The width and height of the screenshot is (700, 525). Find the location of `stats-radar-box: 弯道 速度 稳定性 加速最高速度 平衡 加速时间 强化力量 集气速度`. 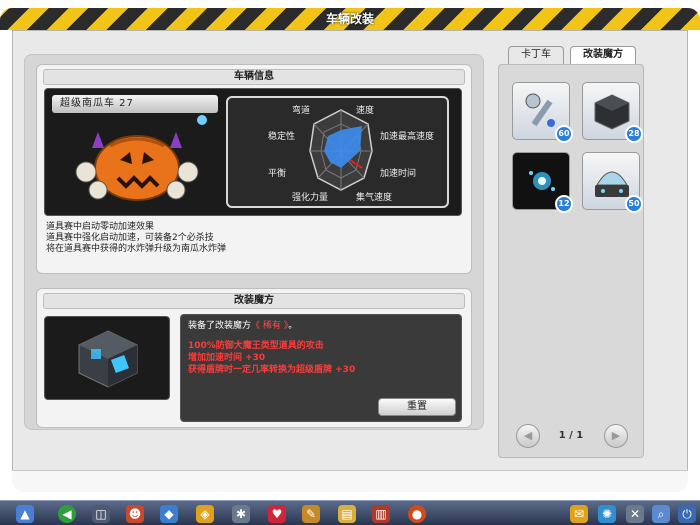

stats-radar-box: 弯道 速度 稳定性 加速最高速度 平衡 加速时间 强化力量 集气速度 is located at coordinates (337, 152).